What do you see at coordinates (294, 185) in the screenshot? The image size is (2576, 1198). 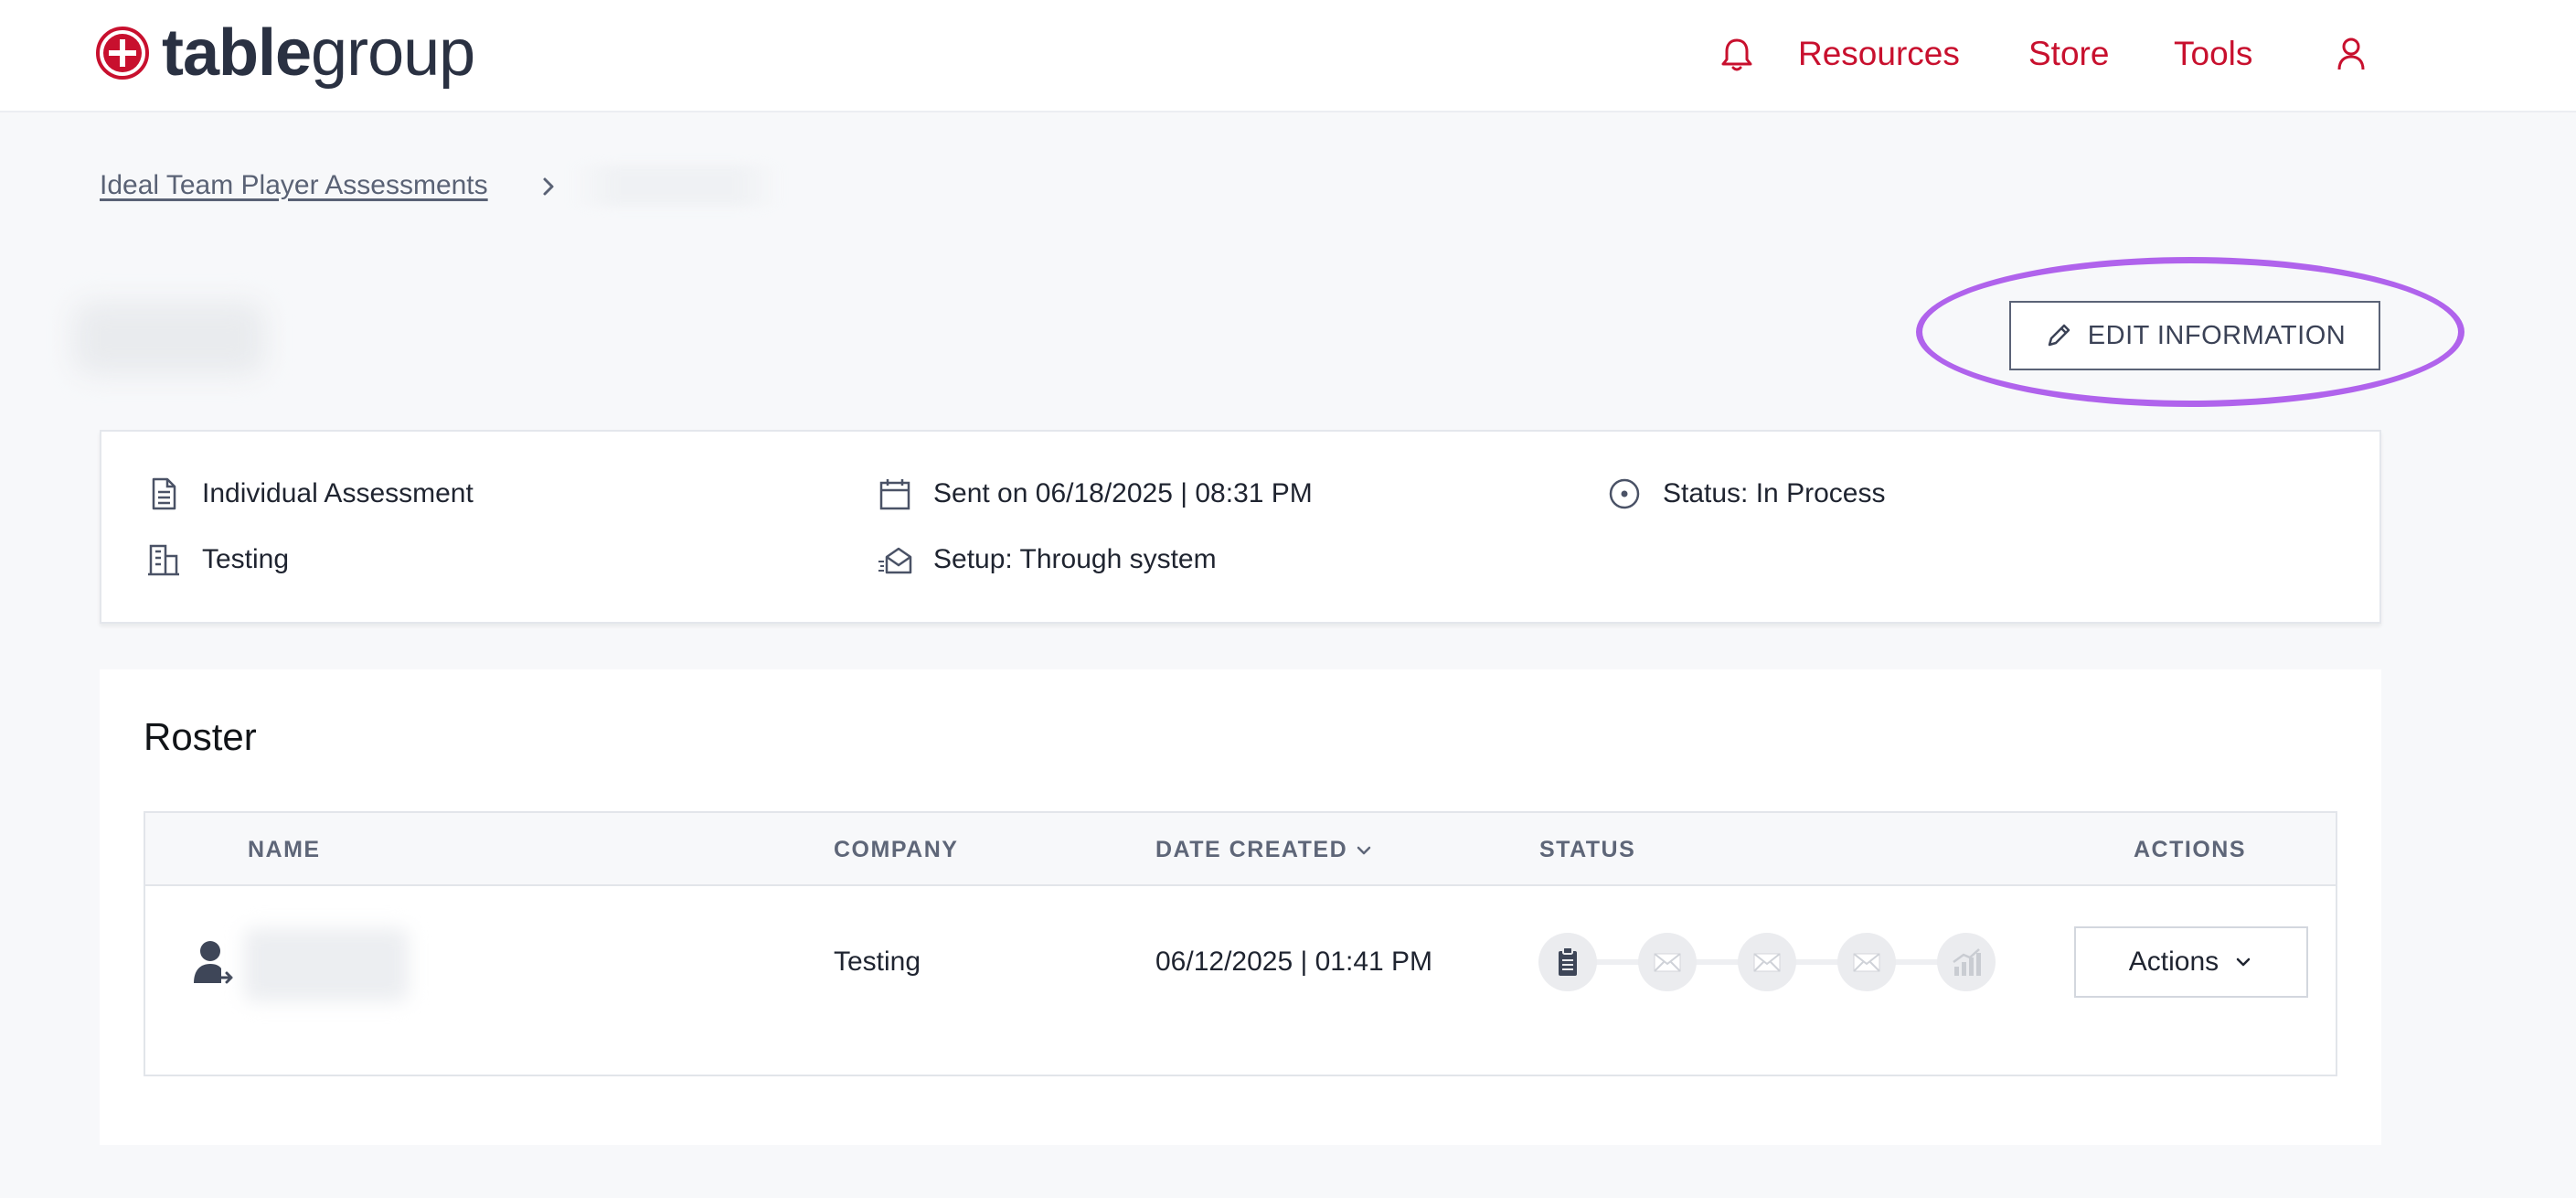 I see `breadcrumb-parent-link: Ideal Team Player Assessments` at bounding box center [294, 185].